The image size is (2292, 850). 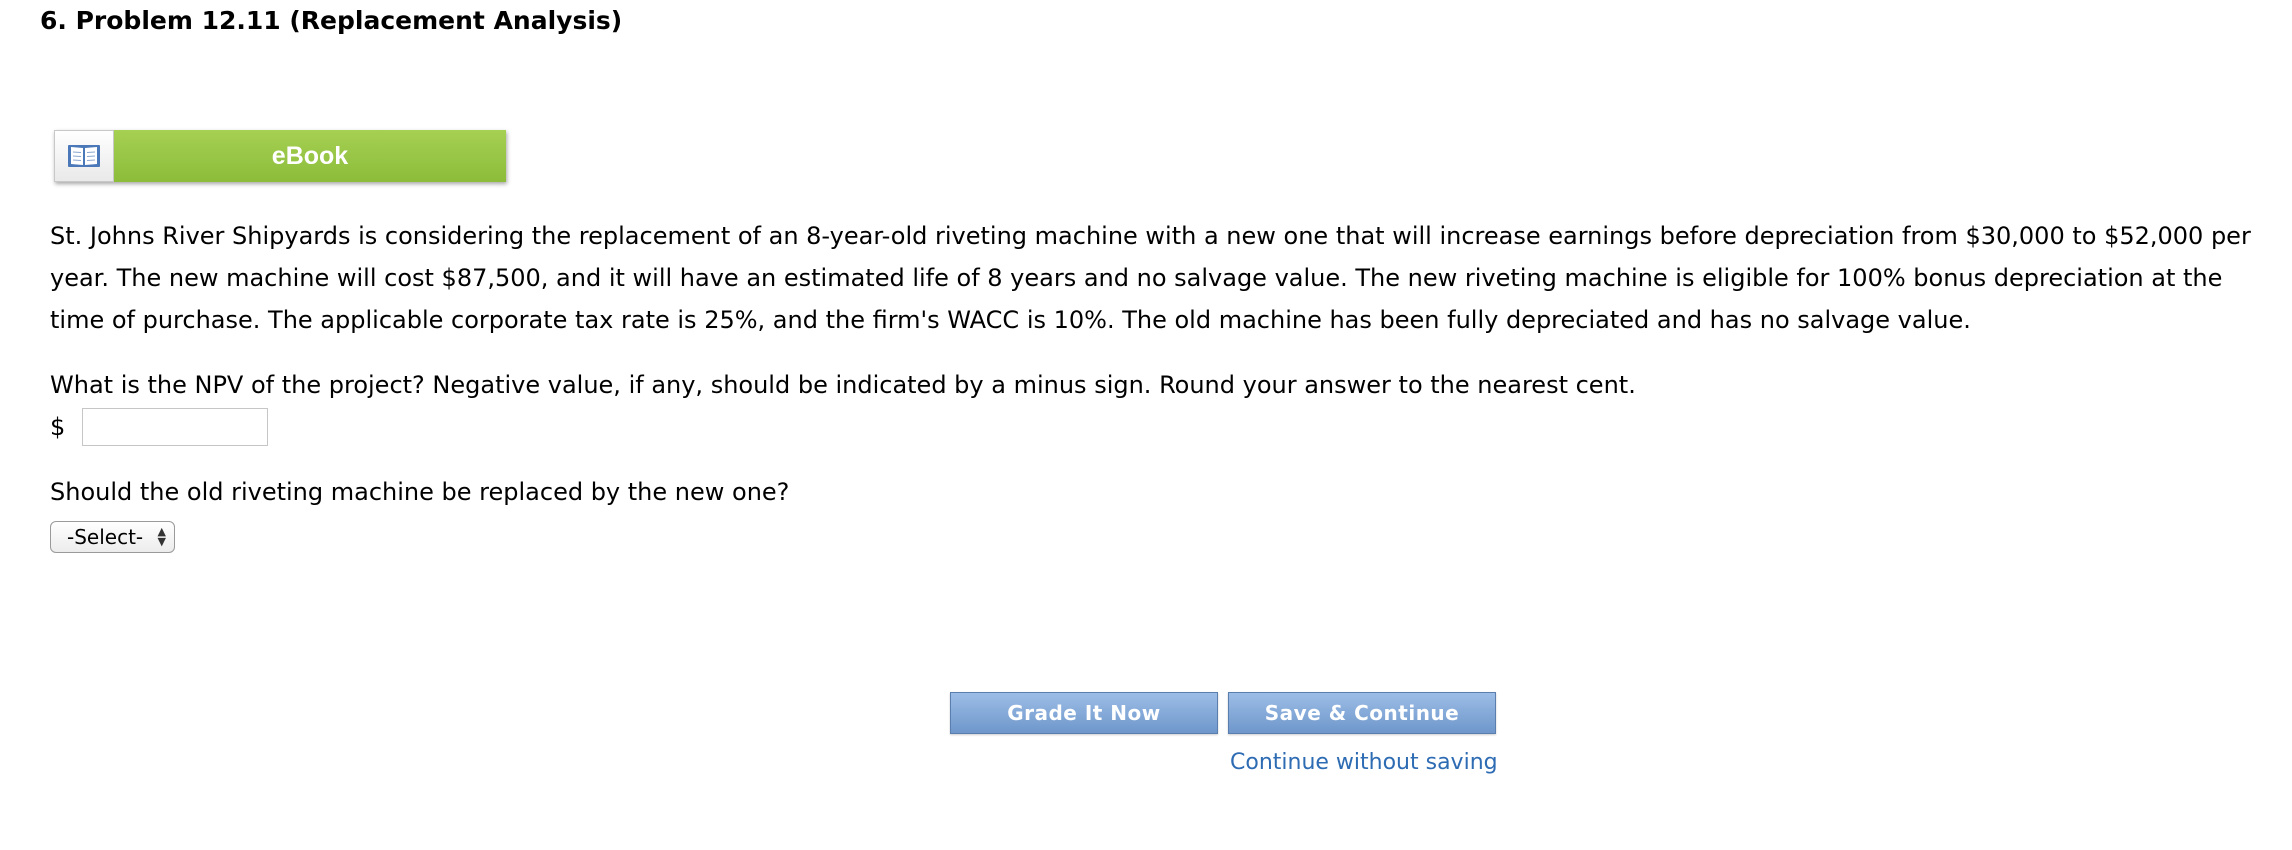 I want to click on save-continue-button: Save & Continue, so click(x=1362, y=713).